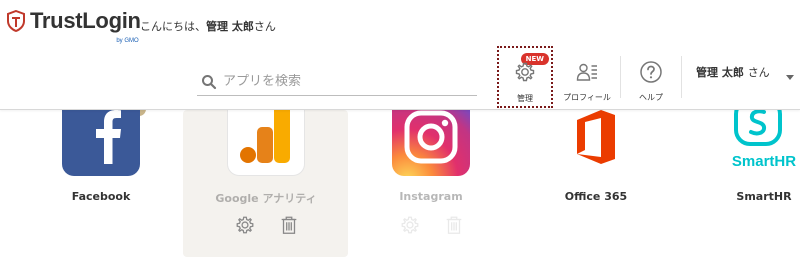 The image size is (800, 257). I want to click on trustlogin-logo: TrustLogin by GMO, so click(73, 27).